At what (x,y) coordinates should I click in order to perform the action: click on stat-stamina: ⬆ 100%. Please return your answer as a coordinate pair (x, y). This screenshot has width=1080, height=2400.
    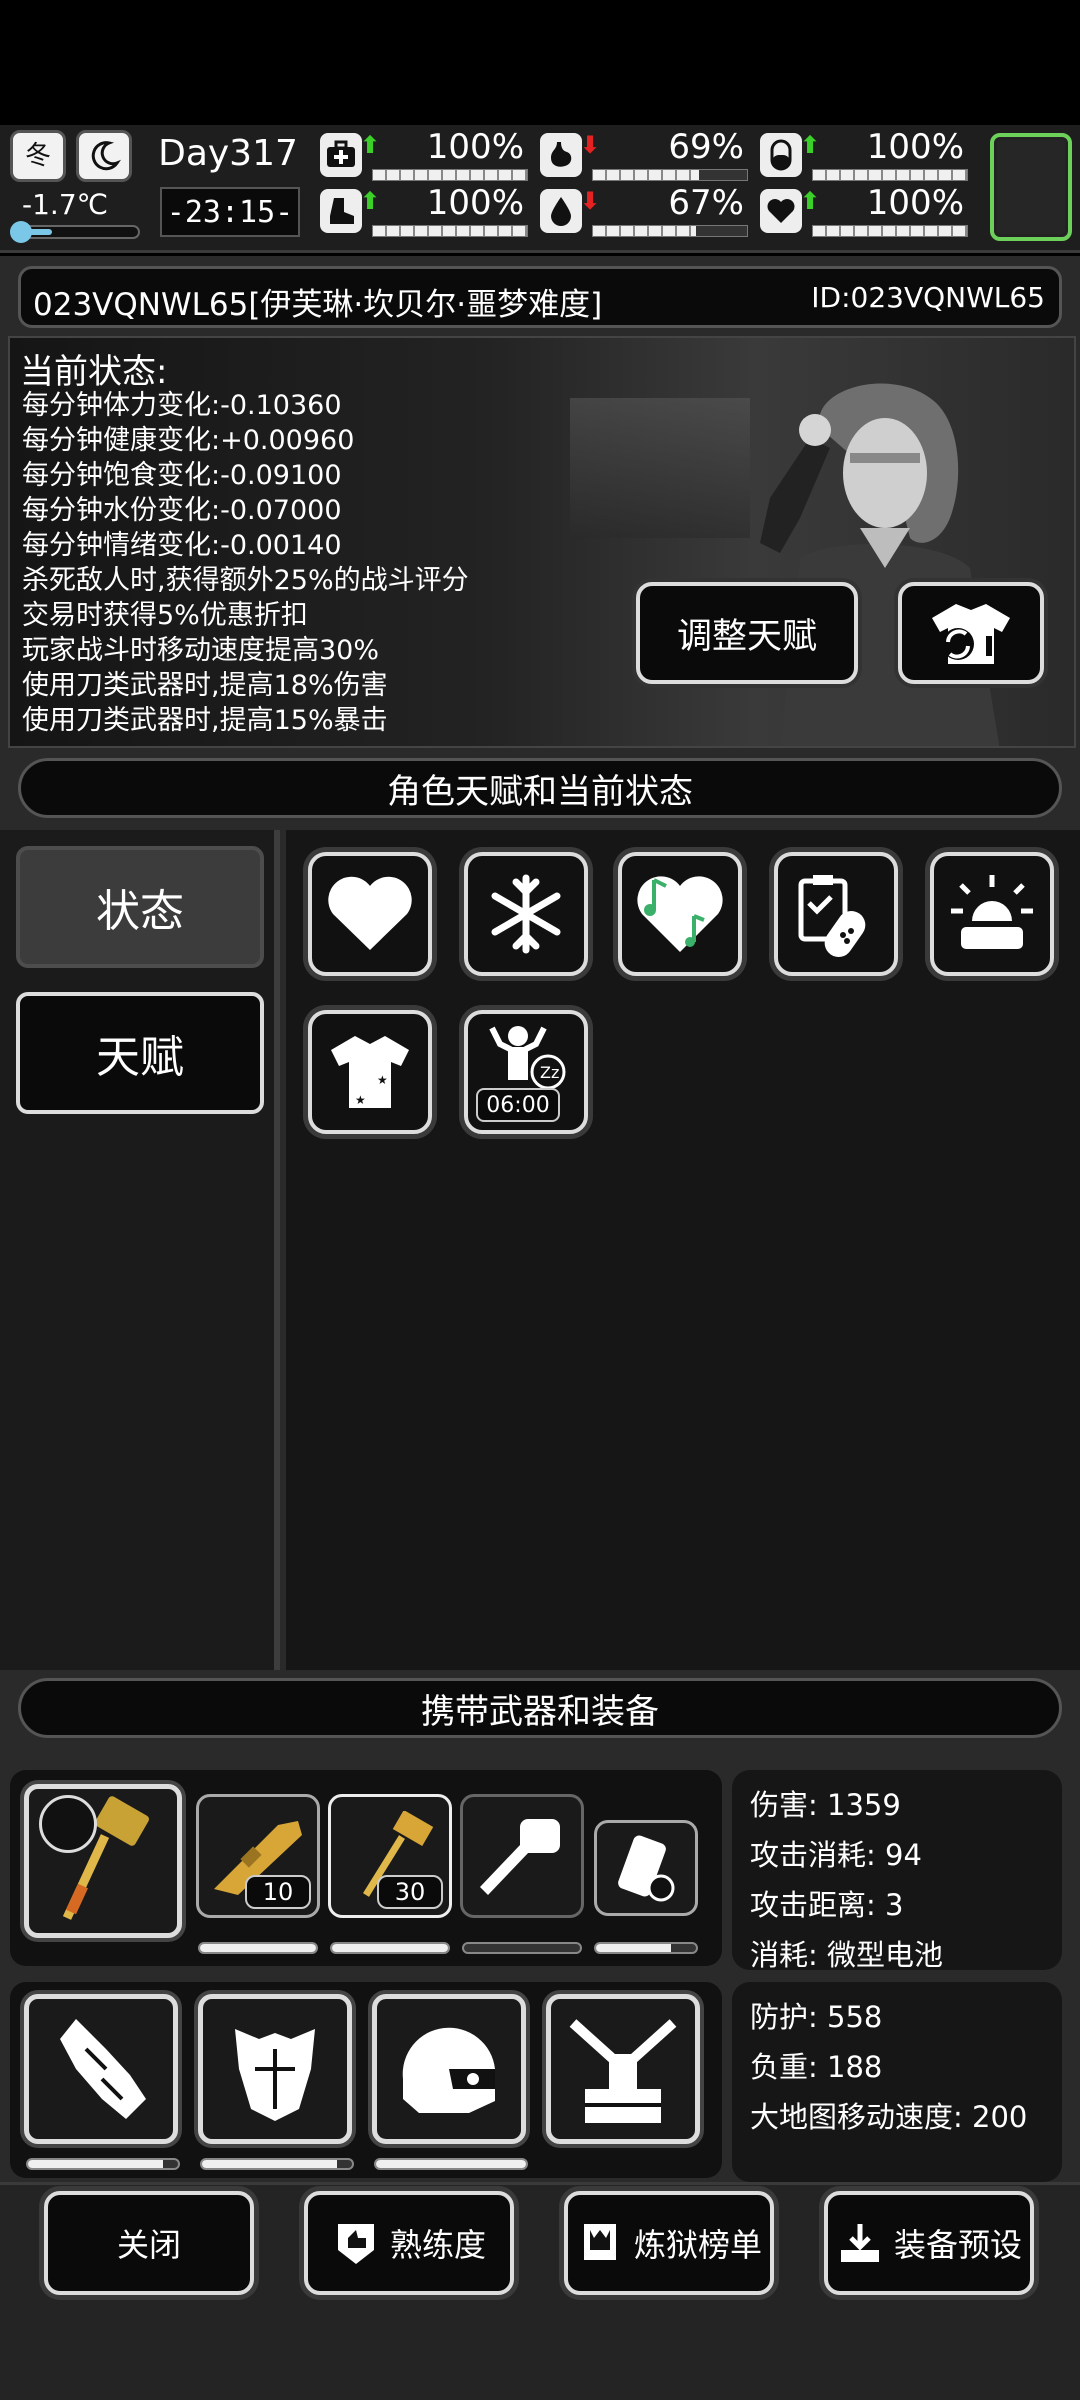
    Looking at the image, I should click on (425, 210).